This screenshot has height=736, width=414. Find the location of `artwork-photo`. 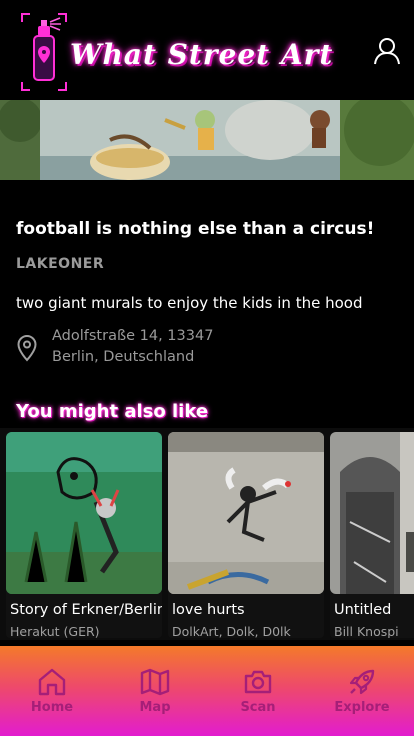

artwork-photo is located at coordinates (207, 140).